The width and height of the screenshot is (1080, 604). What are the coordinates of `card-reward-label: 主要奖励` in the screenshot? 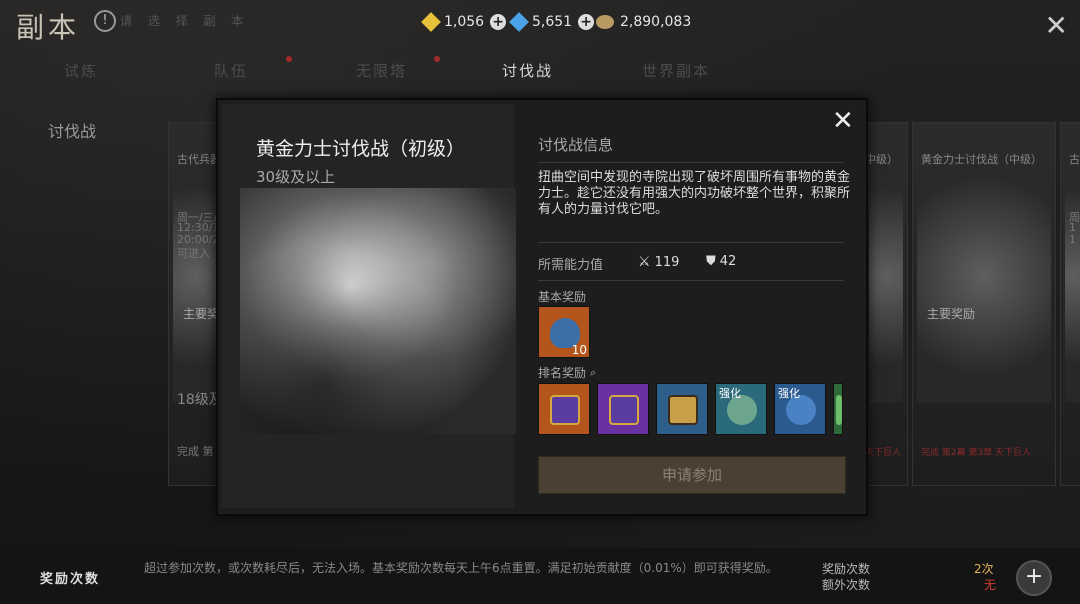 It's located at (951, 314).